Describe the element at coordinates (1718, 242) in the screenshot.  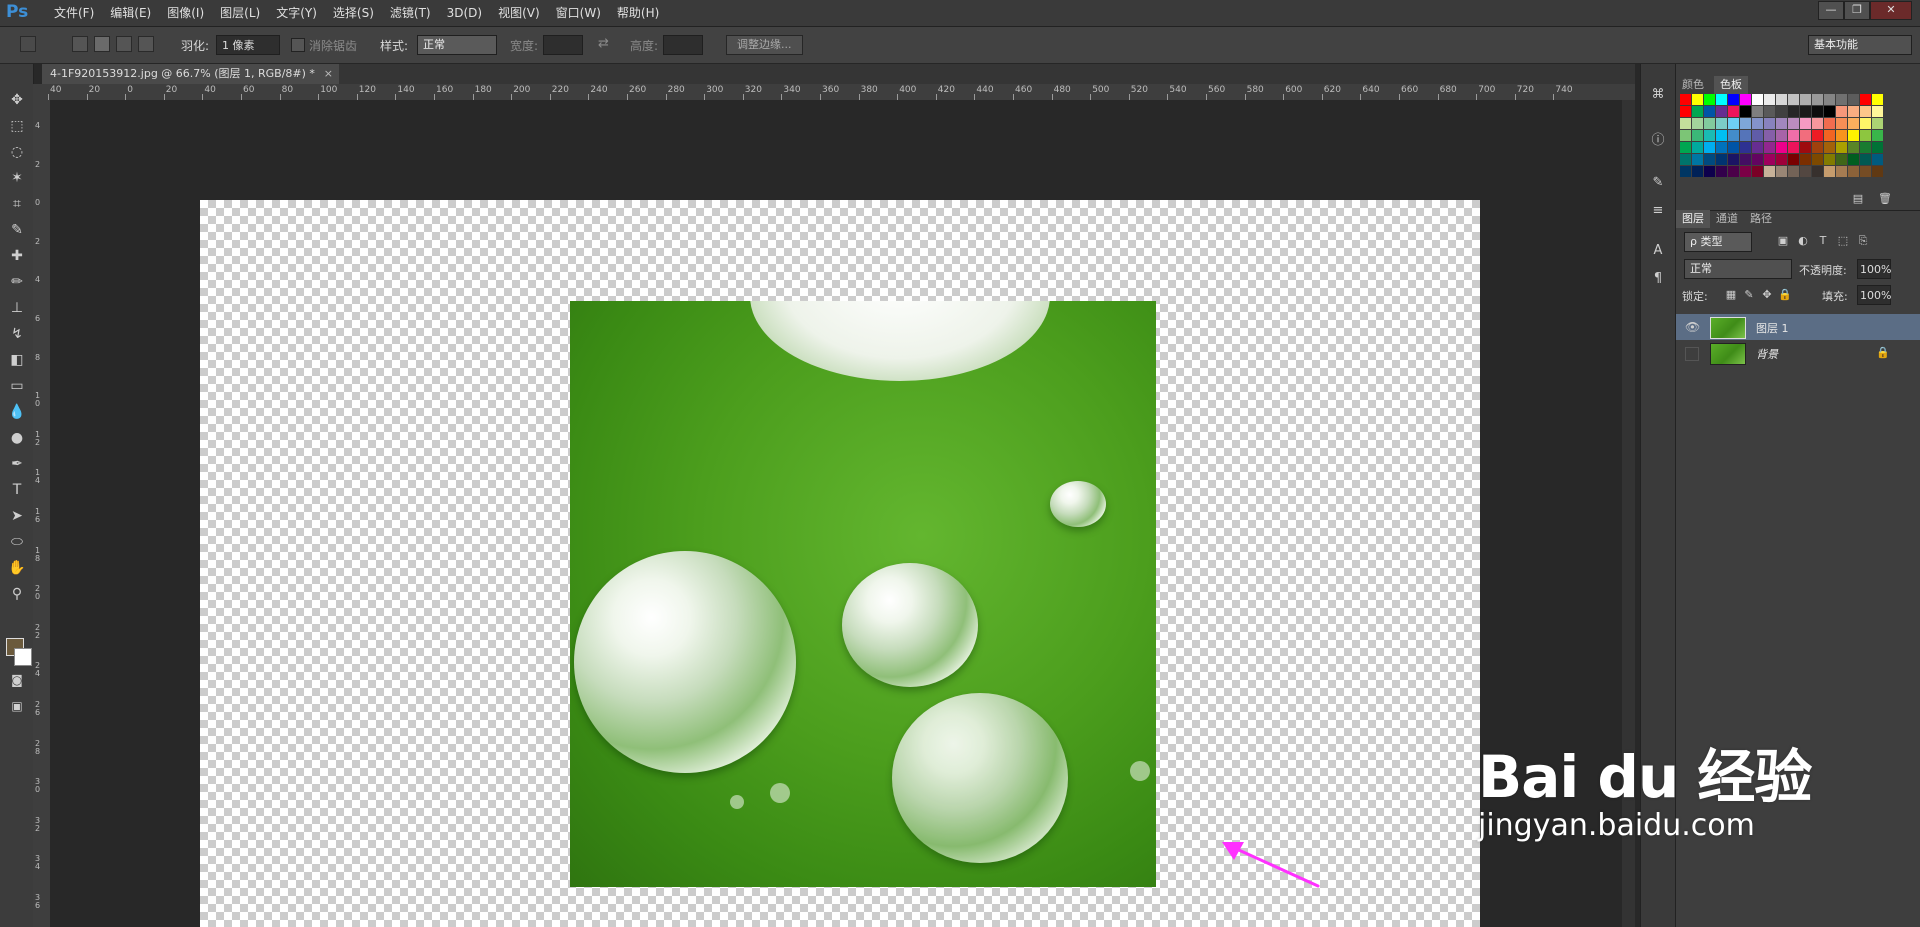
I see `layer-filter-kind-select: ρ 类型` at that location.